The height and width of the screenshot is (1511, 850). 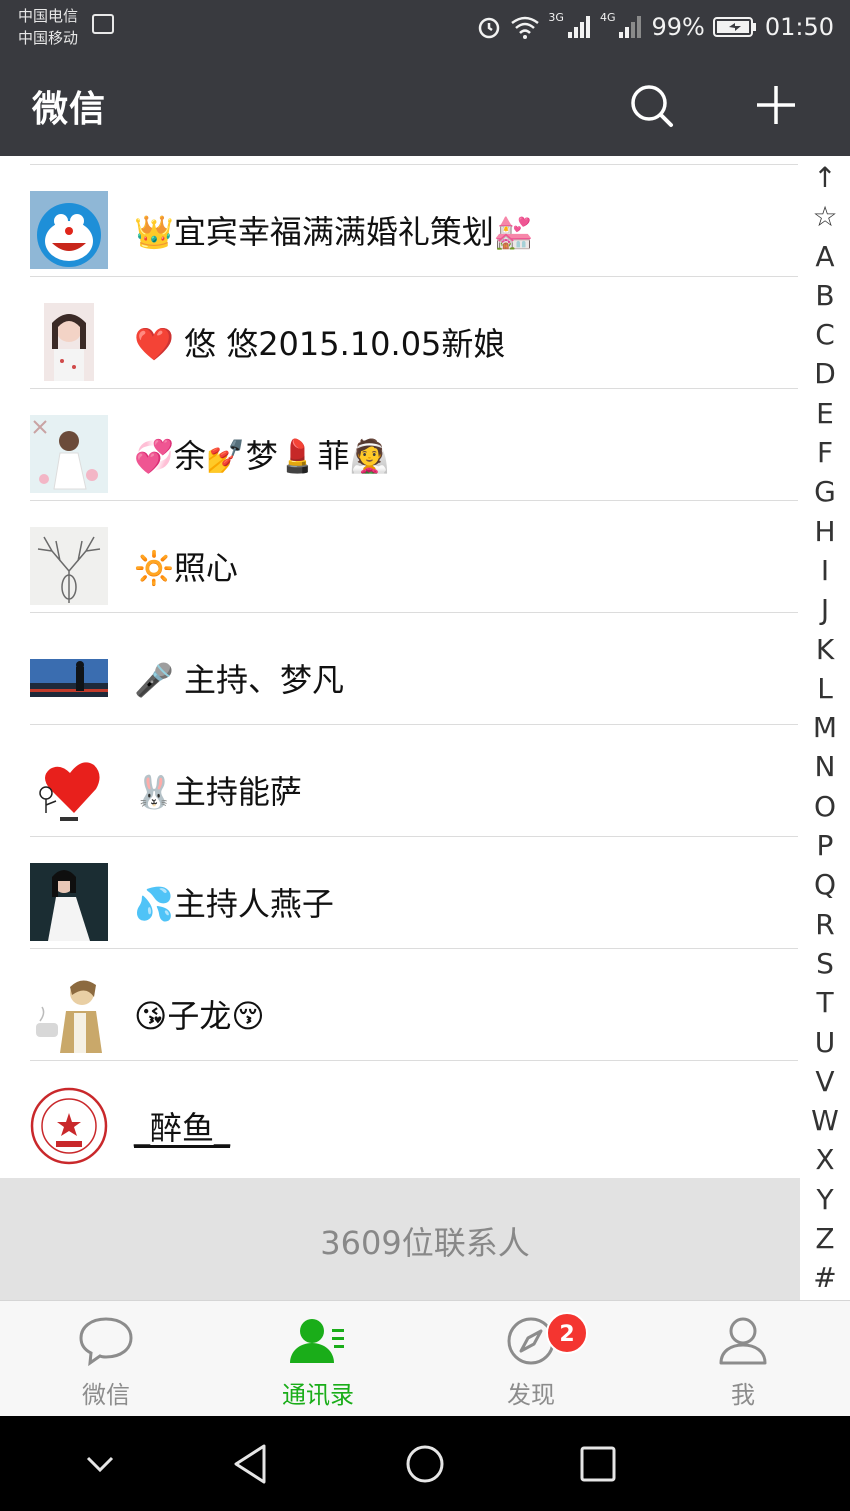 What do you see at coordinates (567, 1333) in the screenshot?
I see `discover-badge: 2` at bounding box center [567, 1333].